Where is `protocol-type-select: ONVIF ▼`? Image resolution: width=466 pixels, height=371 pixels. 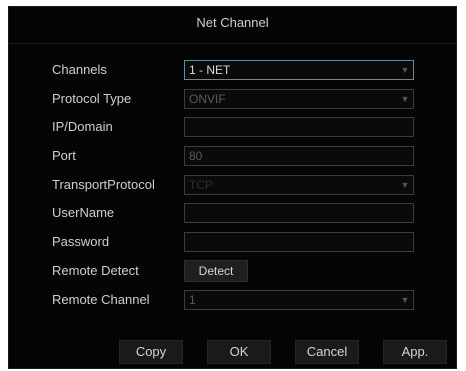 protocol-type-select: ONVIF ▼ is located at coordinates (299, 99).